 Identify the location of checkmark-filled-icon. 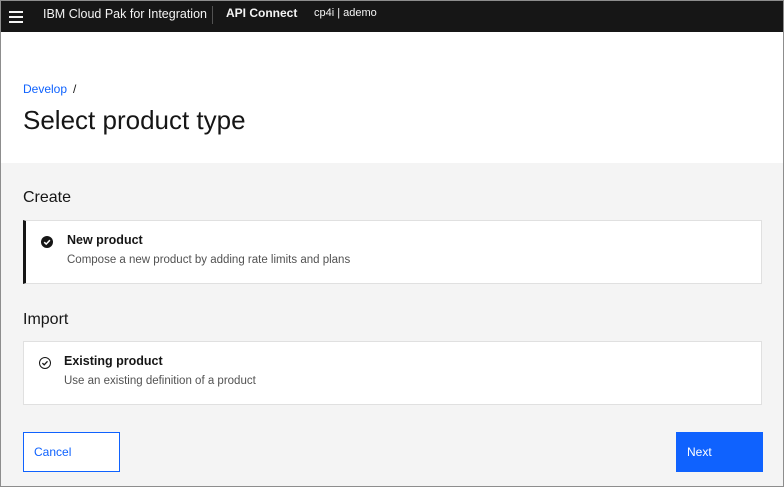
(47, 242).